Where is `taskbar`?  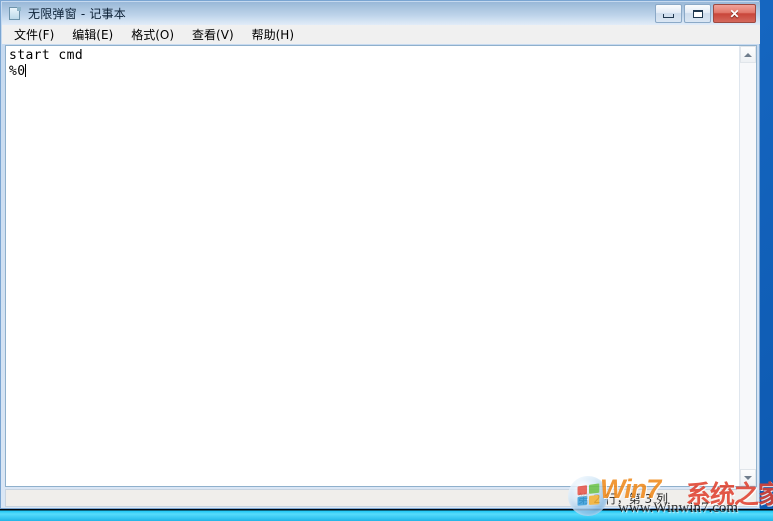
taskbar is located at coordinates (386, 515).